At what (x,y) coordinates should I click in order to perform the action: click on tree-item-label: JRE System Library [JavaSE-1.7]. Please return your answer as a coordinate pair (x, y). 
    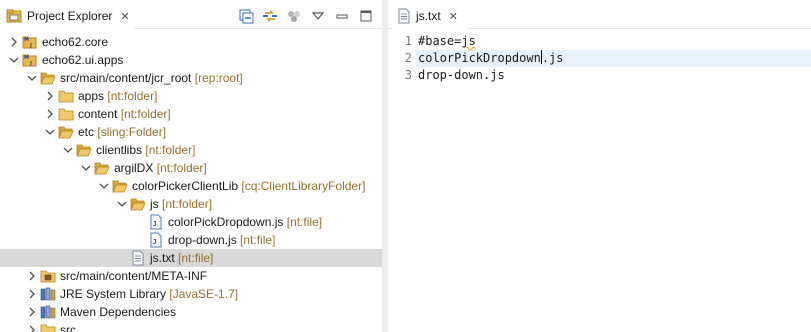
    Looking at the image, I should click on (149, 294).